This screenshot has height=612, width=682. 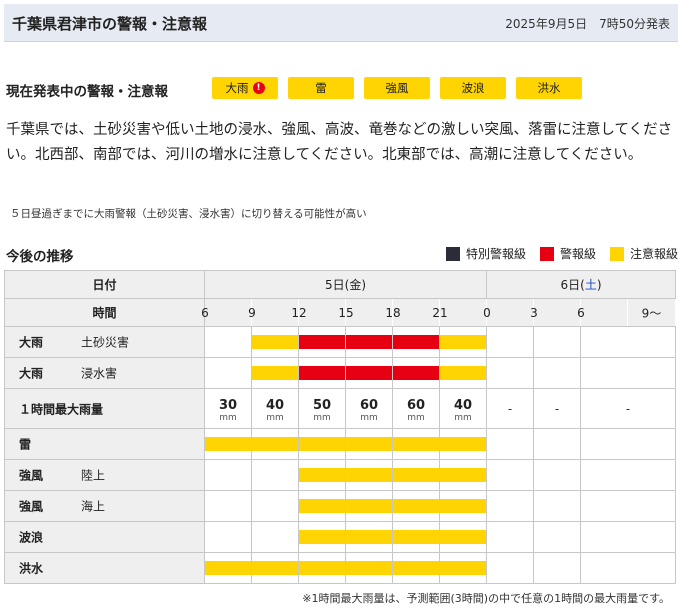 I want to click on day-1-header: 5日(金), so click(x=345, y=284).